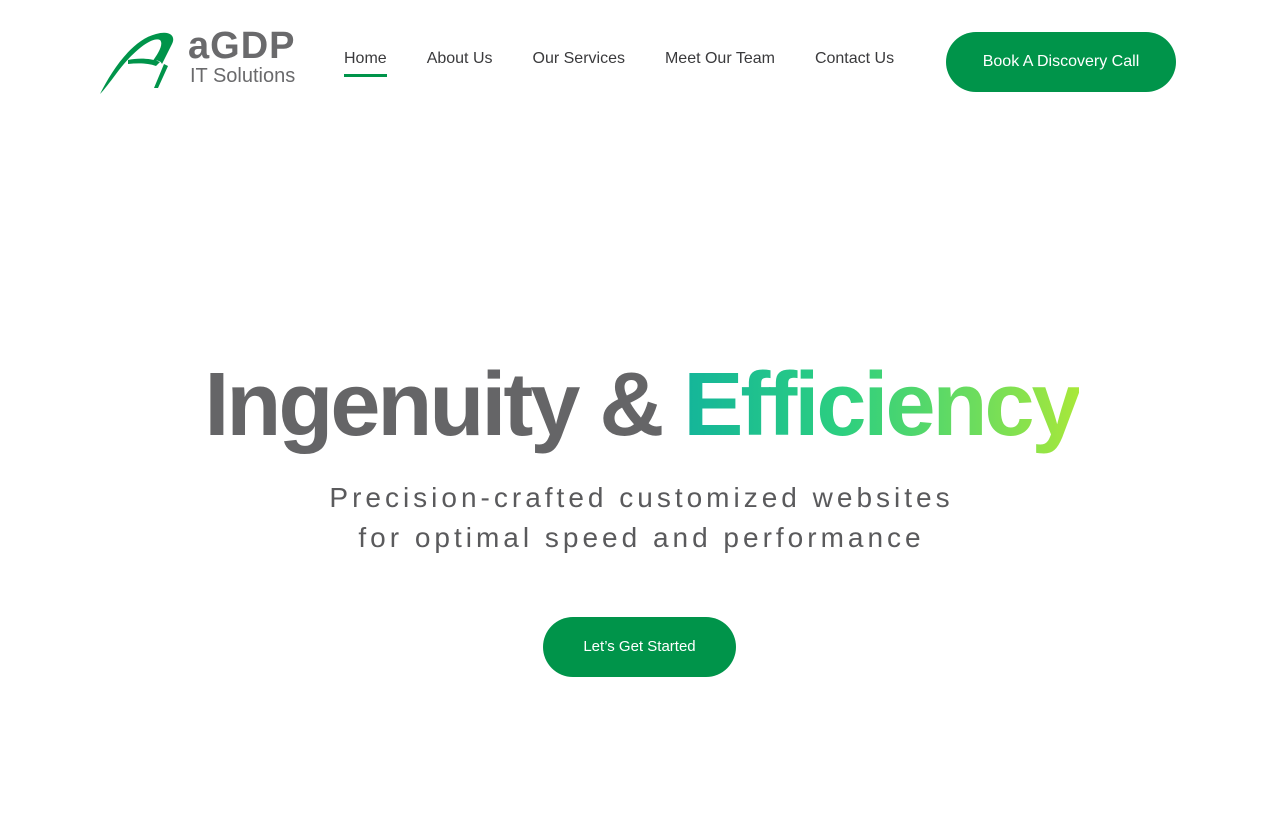  I want to click on site-logo: aGDP IT Solutions, so click(203, 60).